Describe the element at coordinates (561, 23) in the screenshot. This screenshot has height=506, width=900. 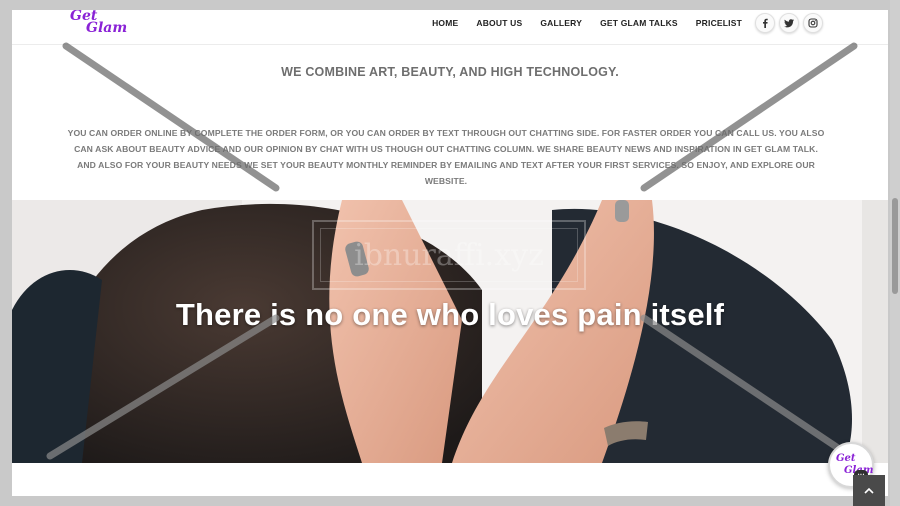
I see `nav-item-gallery: GALLERY` at that location.